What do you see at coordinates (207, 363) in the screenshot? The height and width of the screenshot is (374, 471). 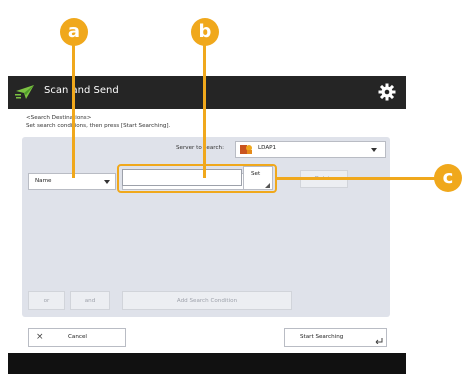 I see `bottom-bar` at bounding box center [207, 363].